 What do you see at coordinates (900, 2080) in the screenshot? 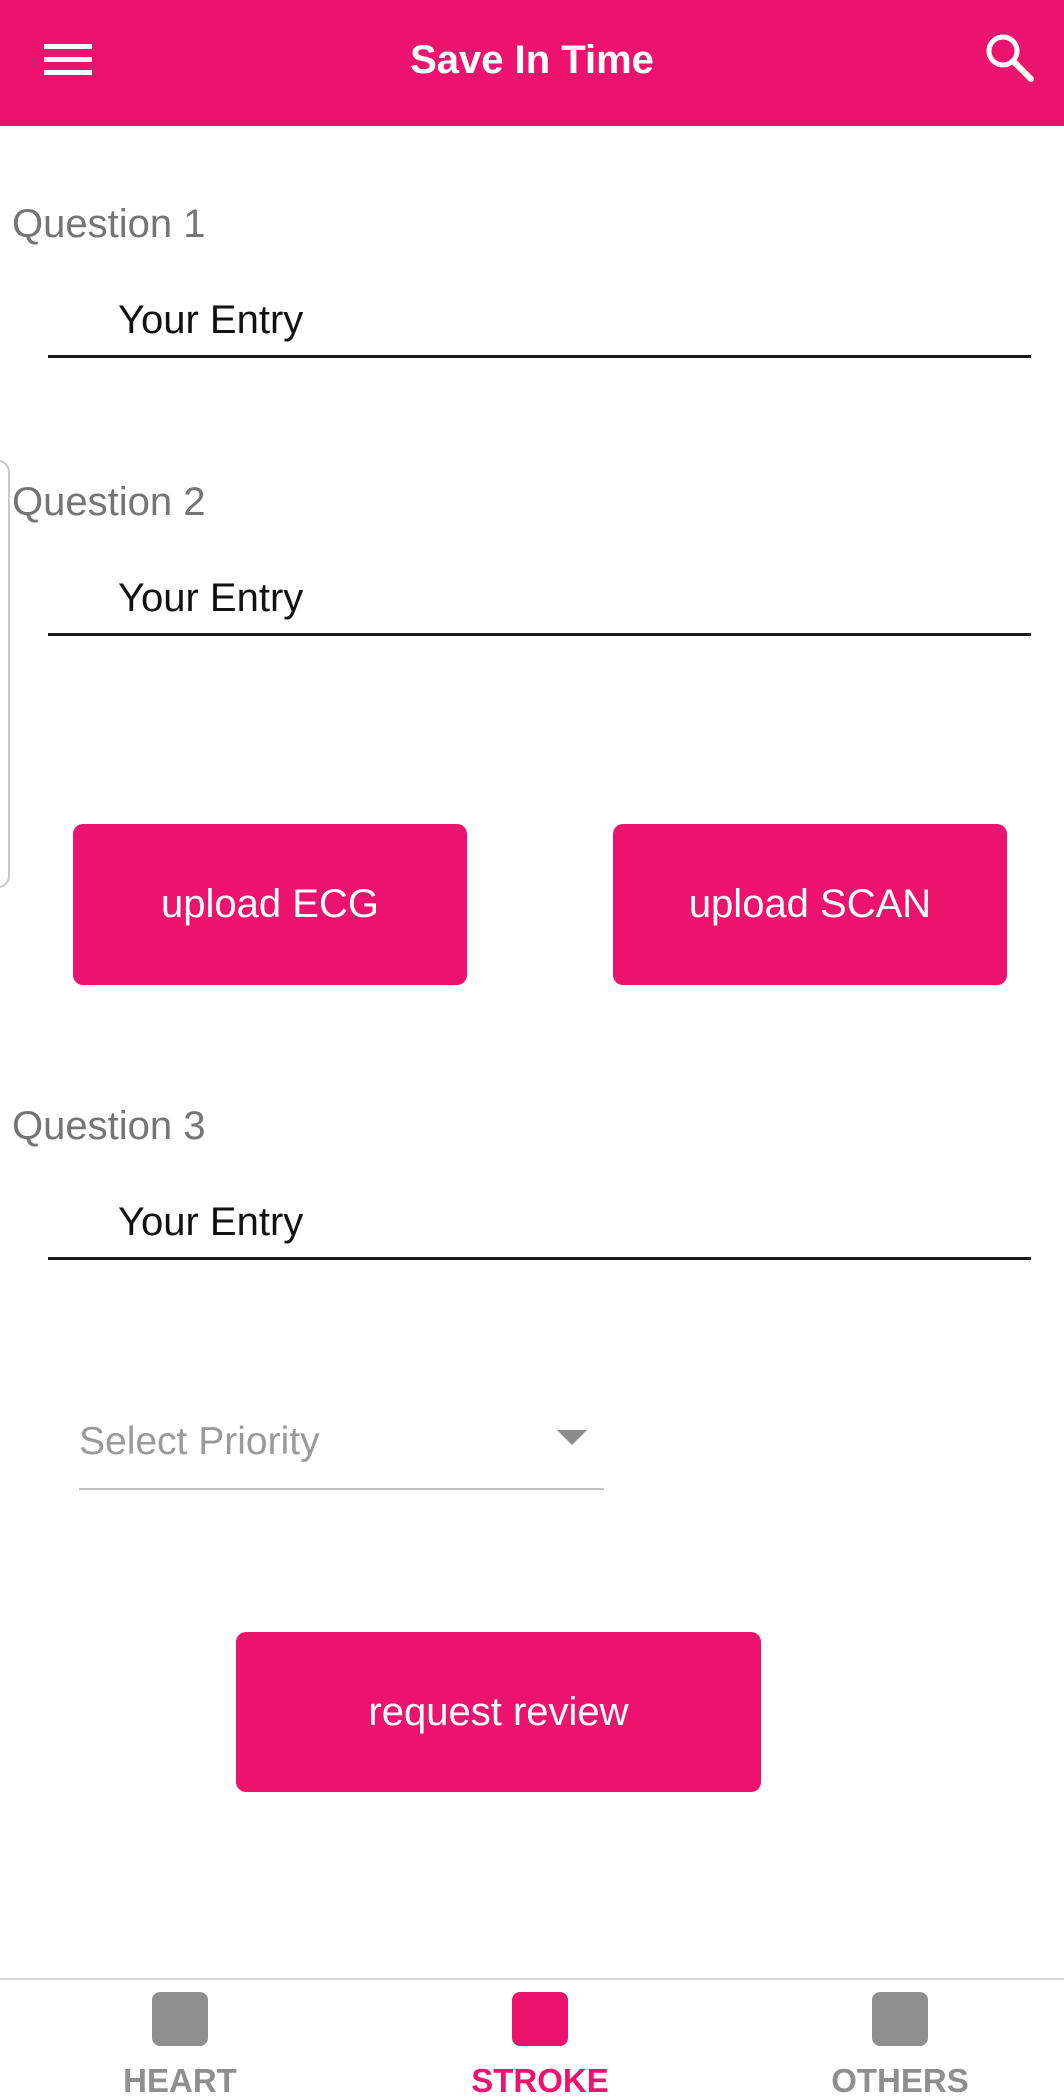
I see `nav-label-others: OTHERS` at bounding box center [900, 2080].